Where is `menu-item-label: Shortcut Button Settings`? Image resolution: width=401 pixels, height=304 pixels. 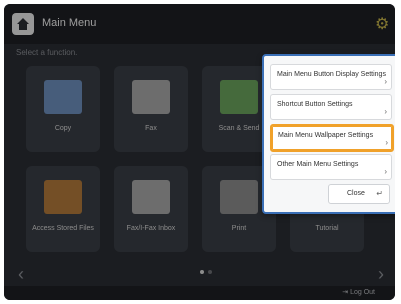
menu-item-label: Shortcut Button Settings is located at coordinates (315, 104).